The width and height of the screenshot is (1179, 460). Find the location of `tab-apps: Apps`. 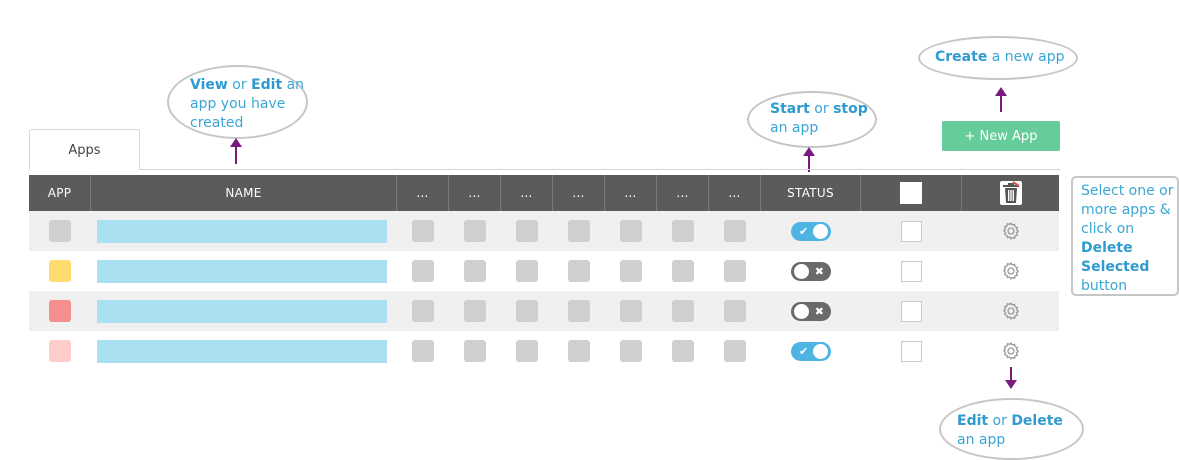

tab-apps: Apps is located at coordinates (84, 149).